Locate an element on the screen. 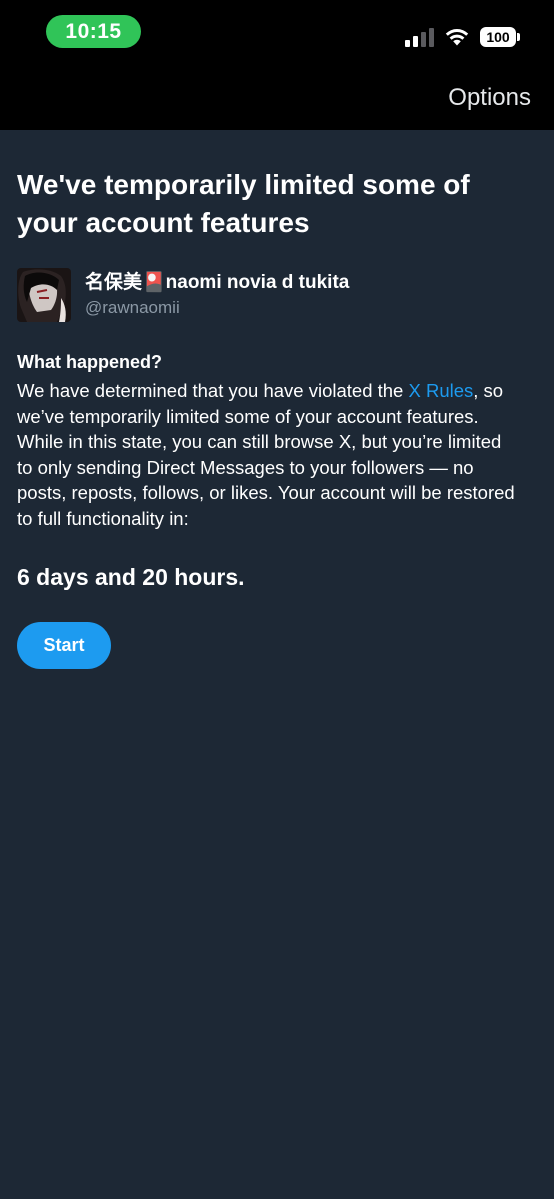  account-summary: 名保美🎴naomi novia d tukita @rawnaomii is located at coordinates (267, 295).